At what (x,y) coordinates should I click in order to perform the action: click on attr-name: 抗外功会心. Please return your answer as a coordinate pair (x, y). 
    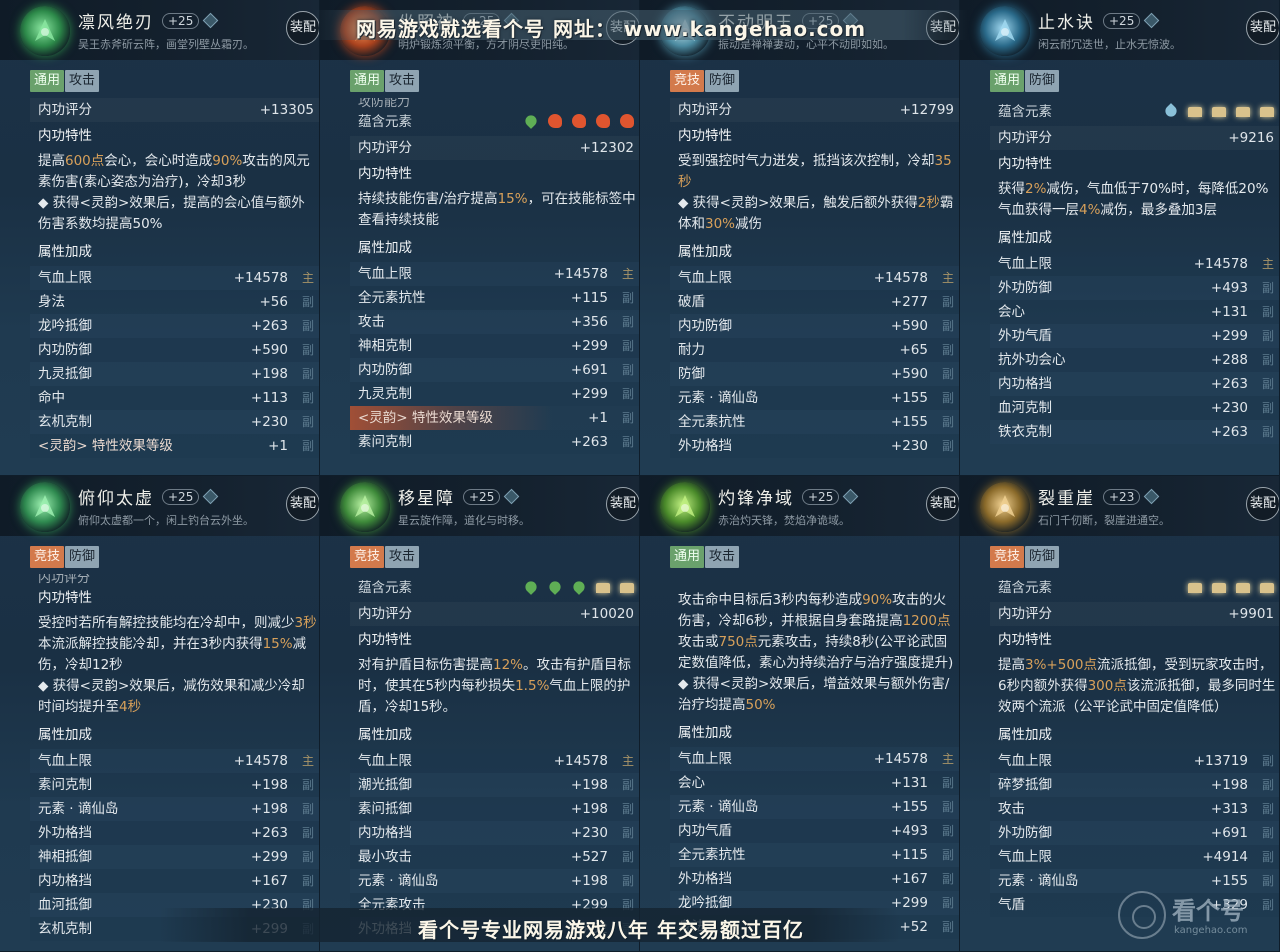
    Looking at the image, I should click on (1032, 360).